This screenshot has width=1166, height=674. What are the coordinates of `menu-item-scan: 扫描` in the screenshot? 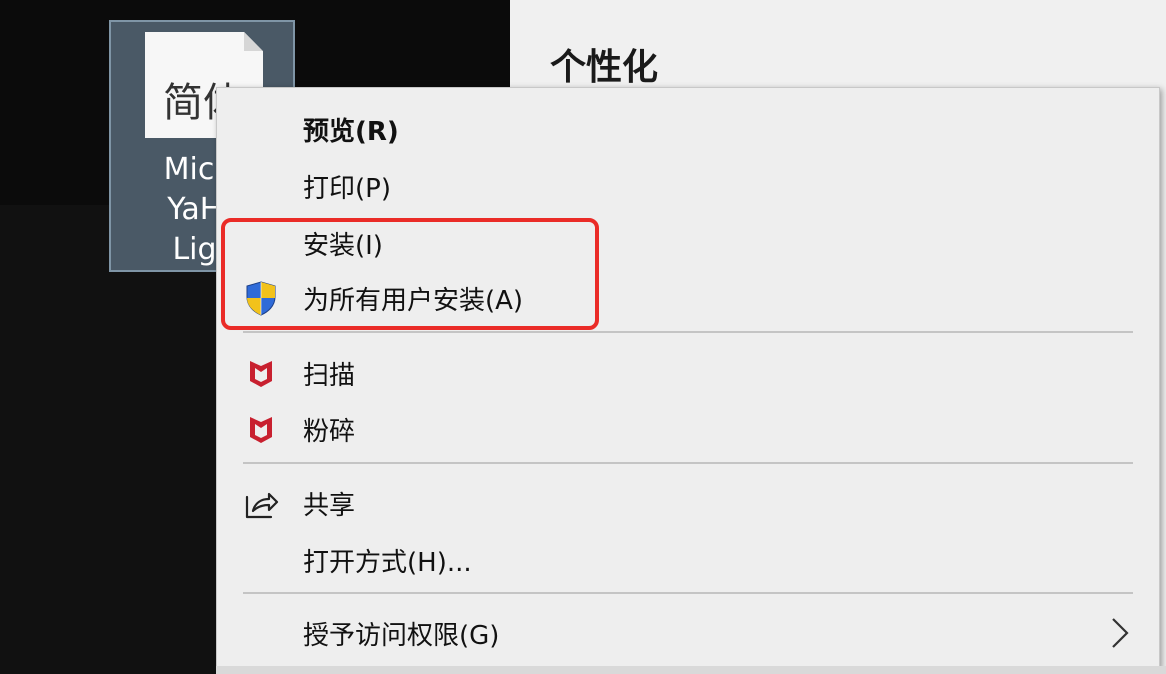 It's located at (688, 372).